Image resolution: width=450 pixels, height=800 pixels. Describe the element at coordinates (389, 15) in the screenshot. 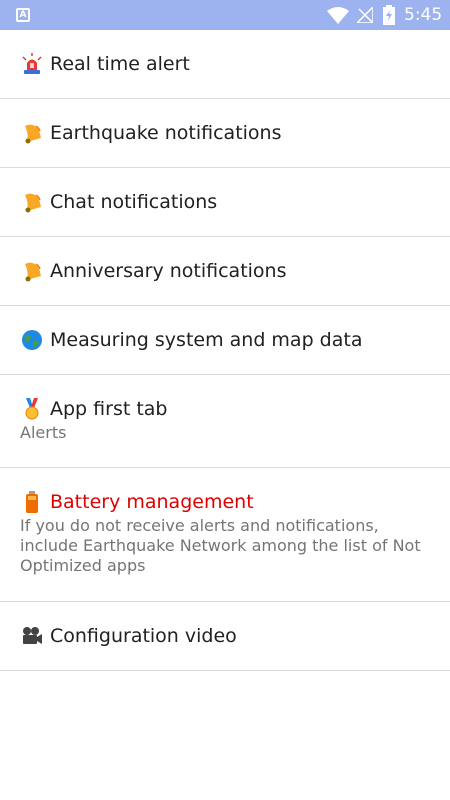

I see `battery-charging-icon` at that location.